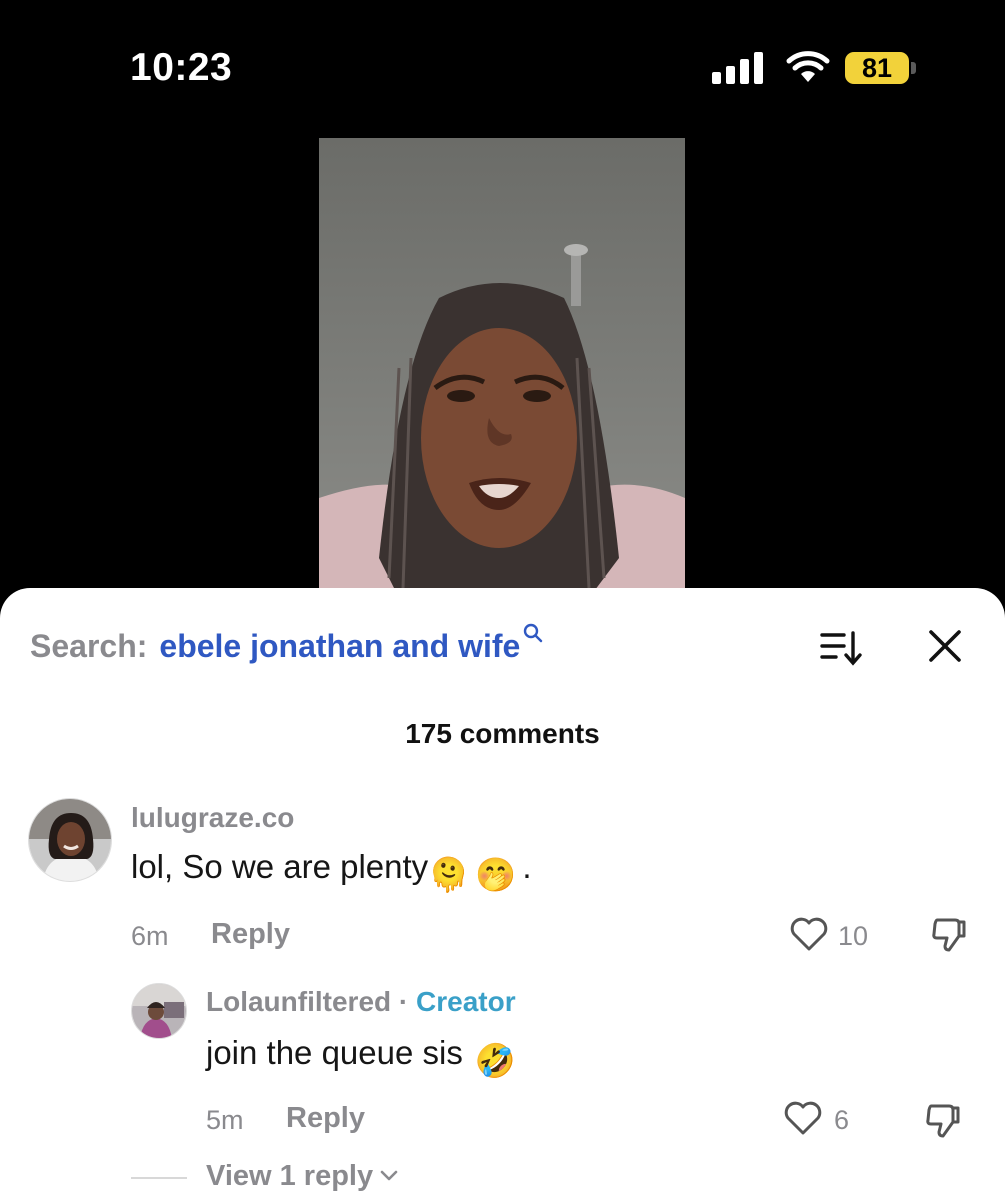 This screenshot has height=1200, width=1005. I want to click on search-suggestion: Search: ebele jonathan and wife, so click(286, 645).